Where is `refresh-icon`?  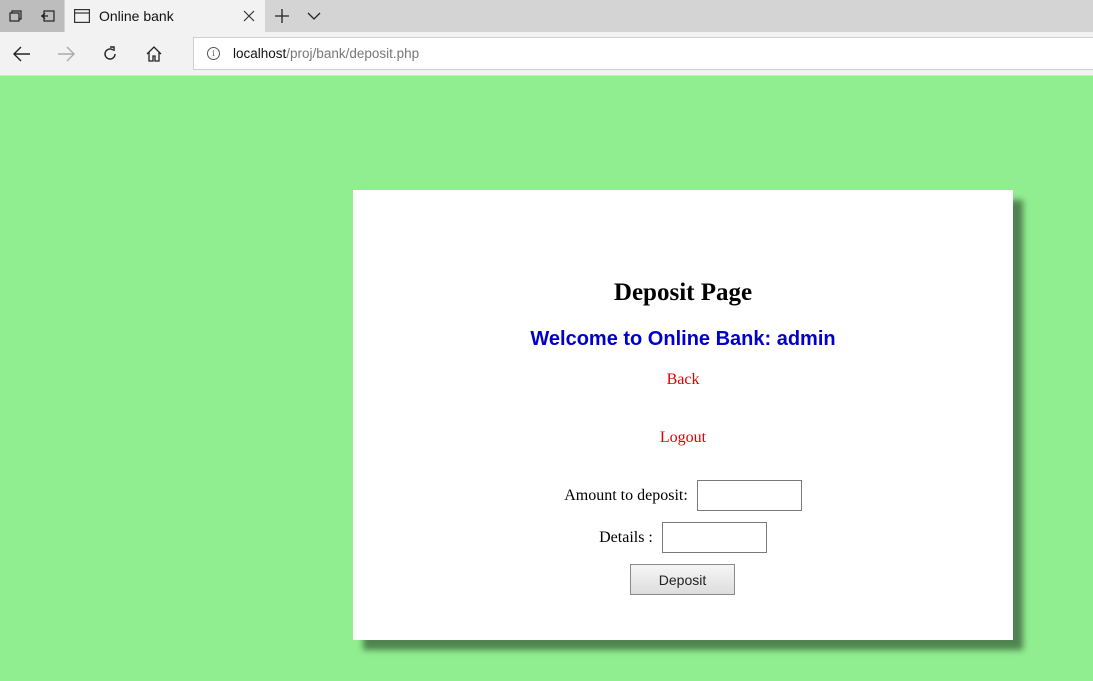
refresh-icon is located at coordinates (110, 54).